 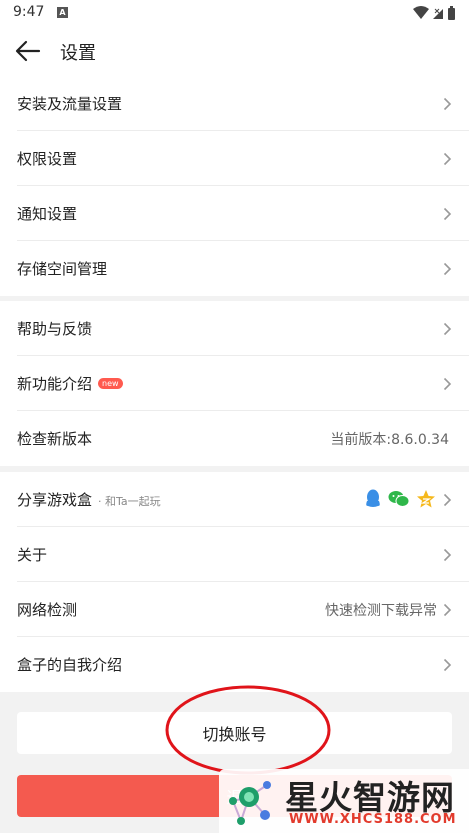 I want to click on wechat-icon, so click(x=399, y=499).